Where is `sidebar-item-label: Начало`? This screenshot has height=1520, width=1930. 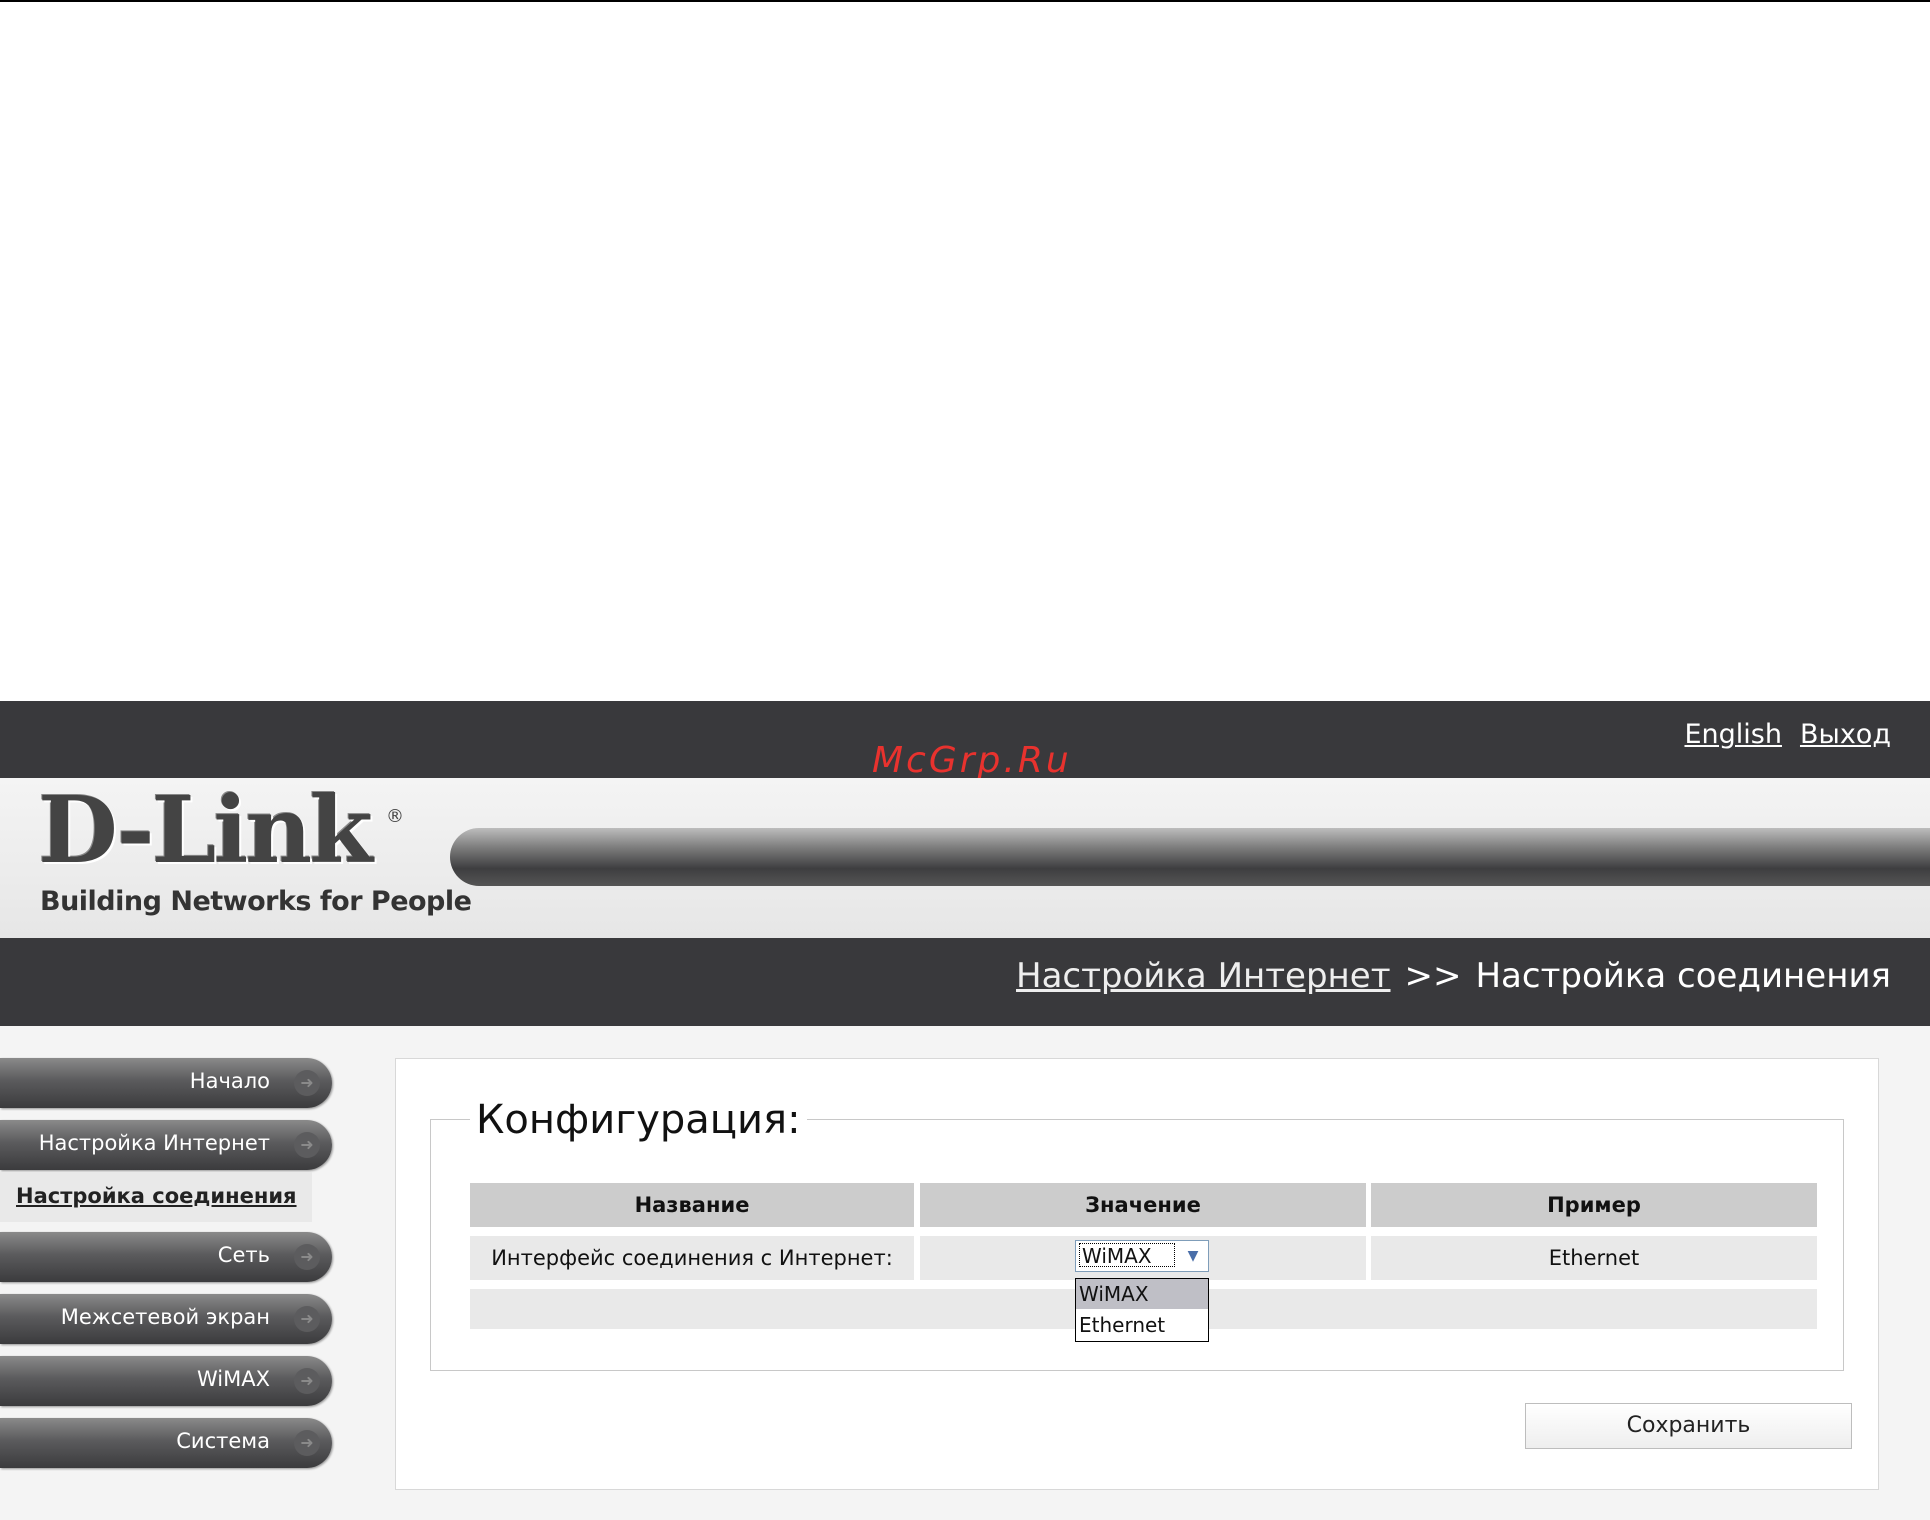
sidebar-item-label: Начало is located at coordinates (229, 1081).